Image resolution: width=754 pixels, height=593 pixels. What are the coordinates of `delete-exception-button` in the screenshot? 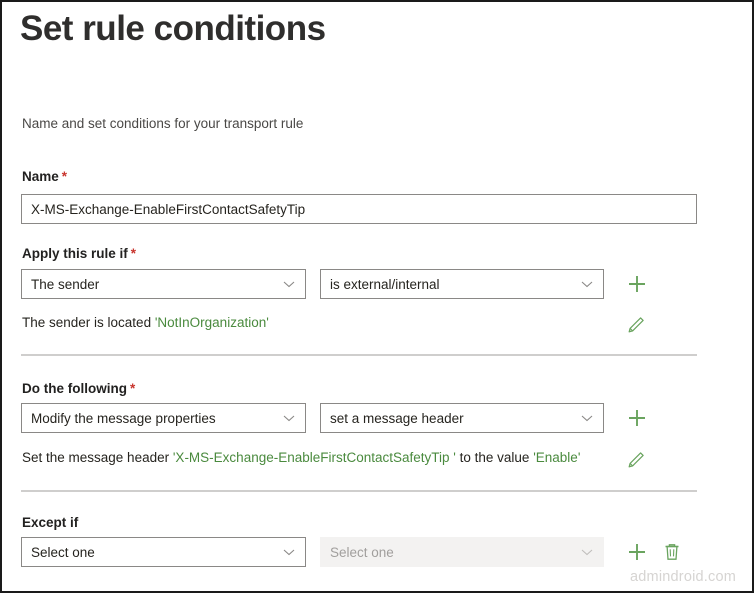 It's located at (672, 552).